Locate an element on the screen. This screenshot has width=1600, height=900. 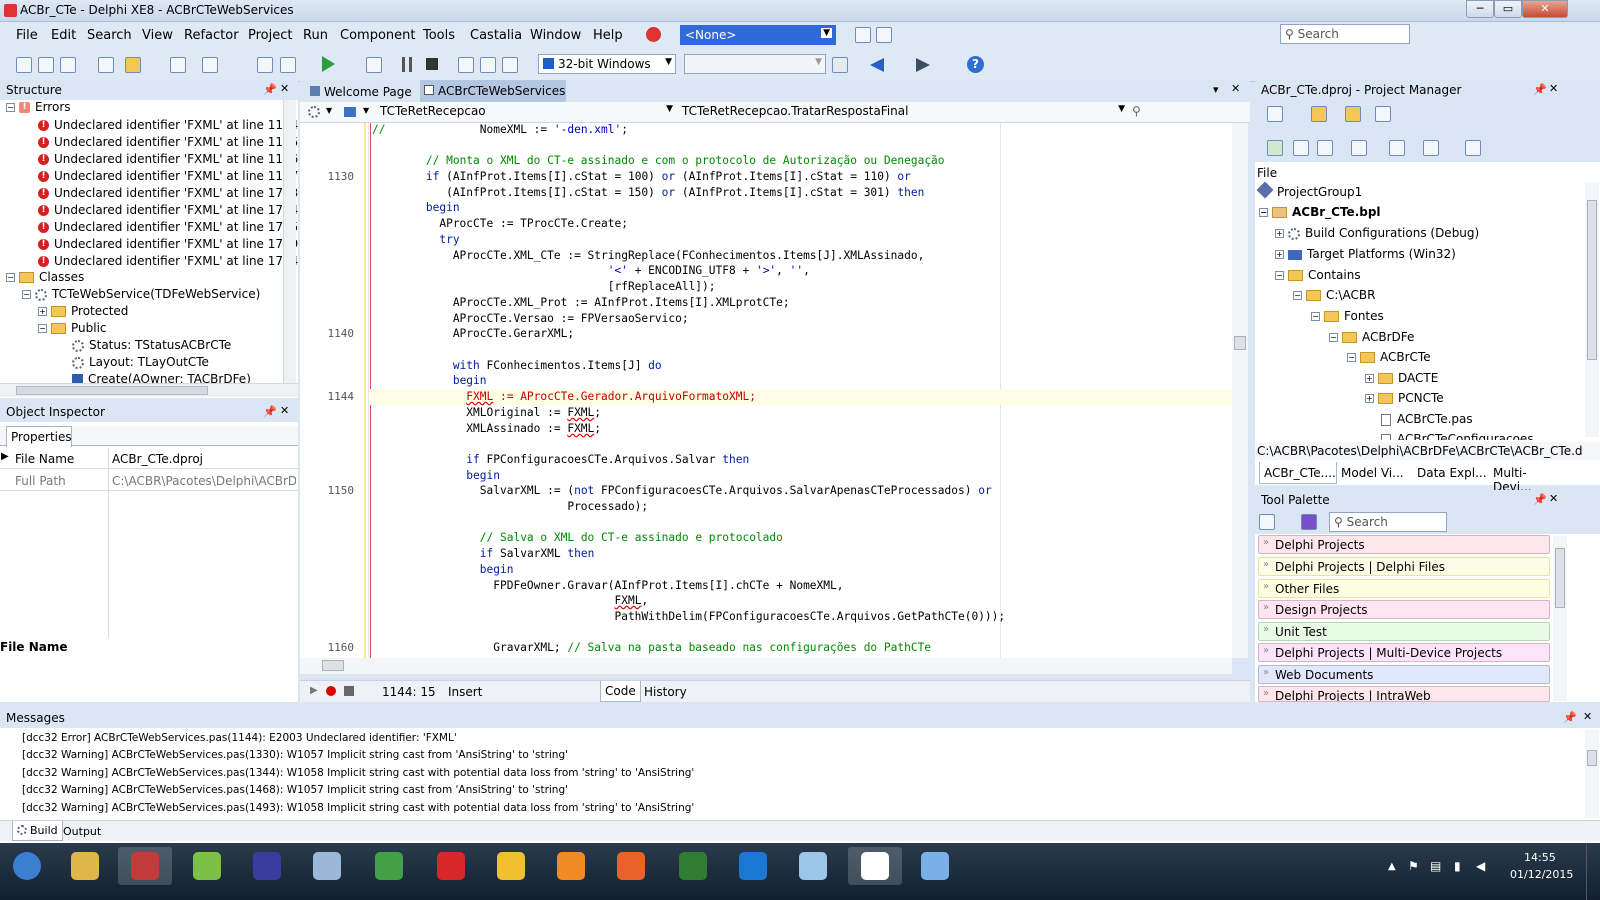
pm-item: + Target Platforms (Win32) is located at coordinates (1365, 255).